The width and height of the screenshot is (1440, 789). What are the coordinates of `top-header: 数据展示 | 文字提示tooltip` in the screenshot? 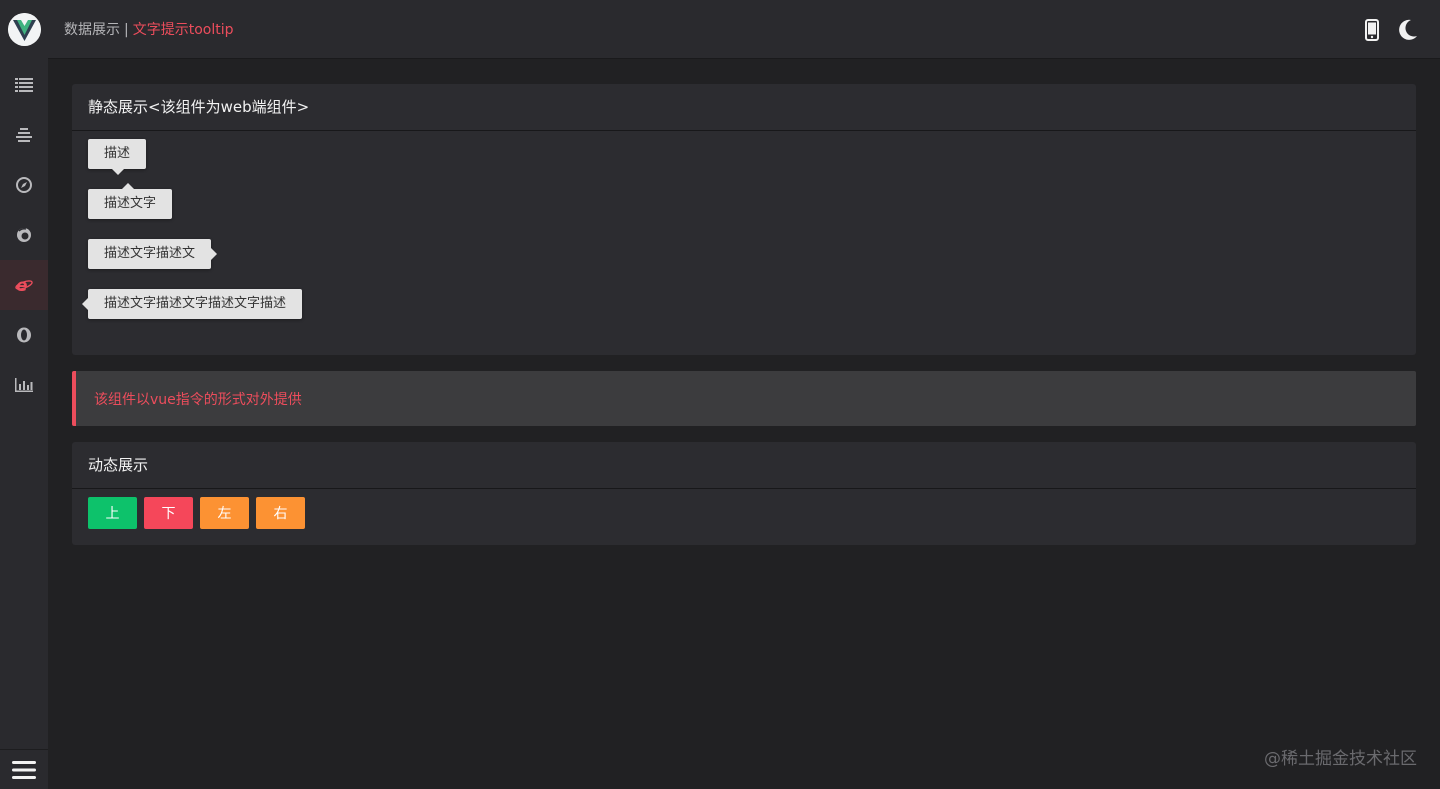 It's located at (744, 29).